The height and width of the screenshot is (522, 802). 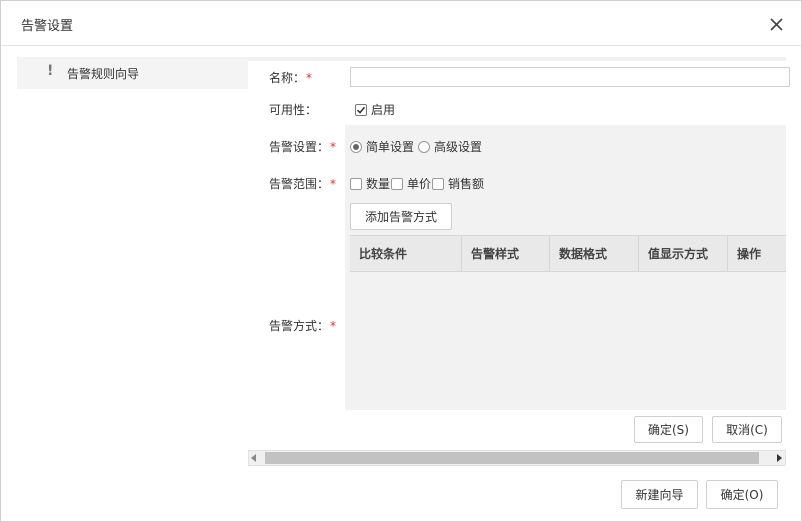 I want to click on scope-sales-checkbox, so click(x=438, y=183).